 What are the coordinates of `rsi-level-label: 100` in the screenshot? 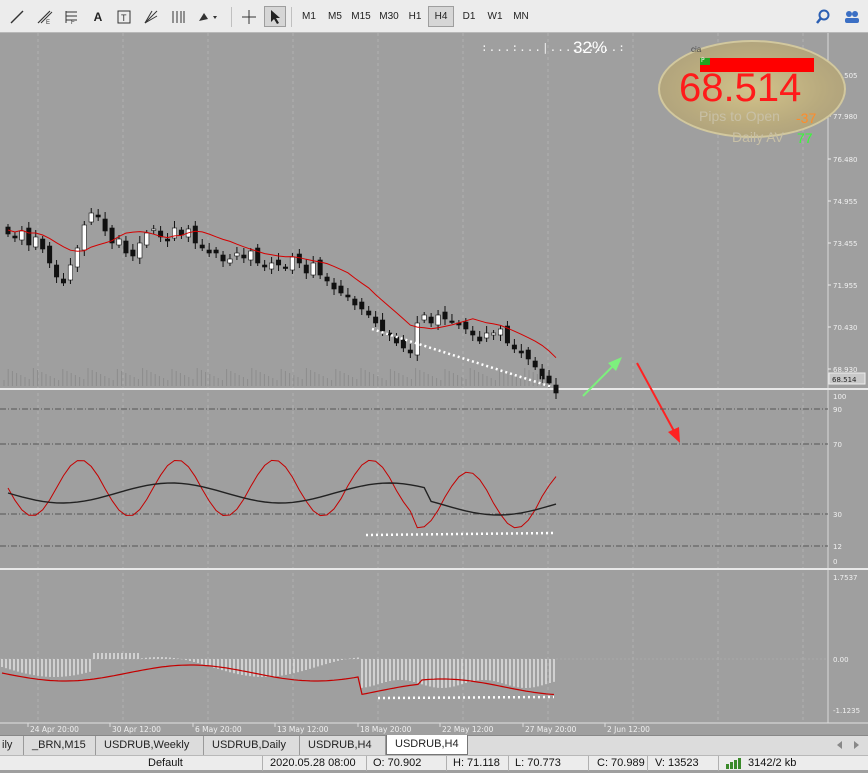 It's located at (839, 397).